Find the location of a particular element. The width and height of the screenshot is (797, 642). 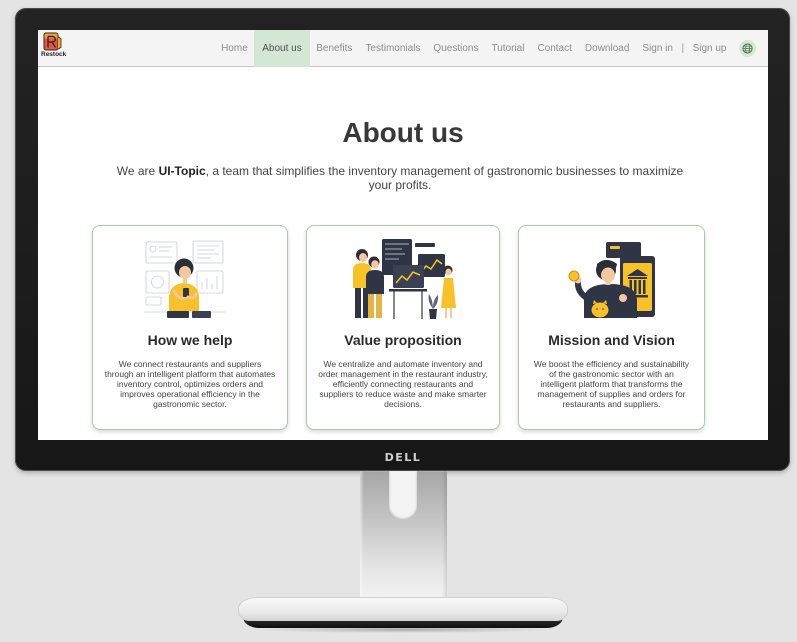

logo-text: Restock is located at coordinates (54, 54).